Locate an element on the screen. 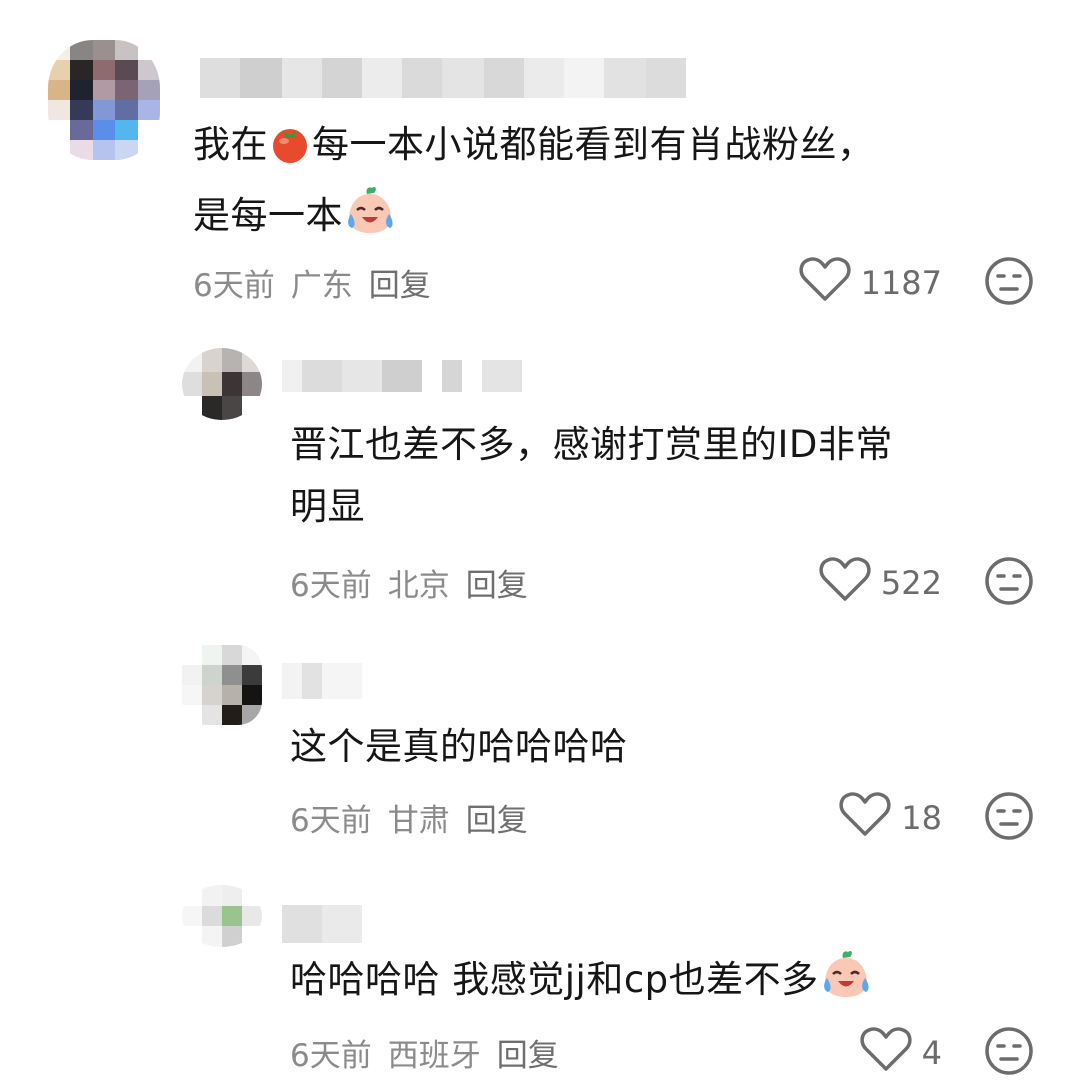  location: 北京 is located at coordinates (418, 586).